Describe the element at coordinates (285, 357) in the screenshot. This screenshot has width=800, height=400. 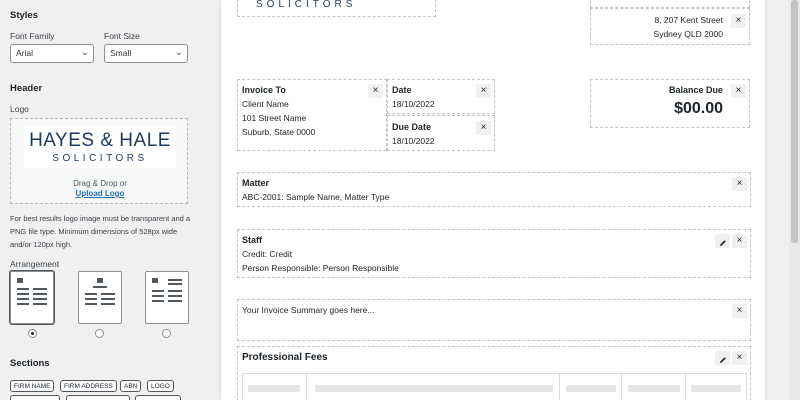
I see `professional-fees-title: Professional Fees` at that location.